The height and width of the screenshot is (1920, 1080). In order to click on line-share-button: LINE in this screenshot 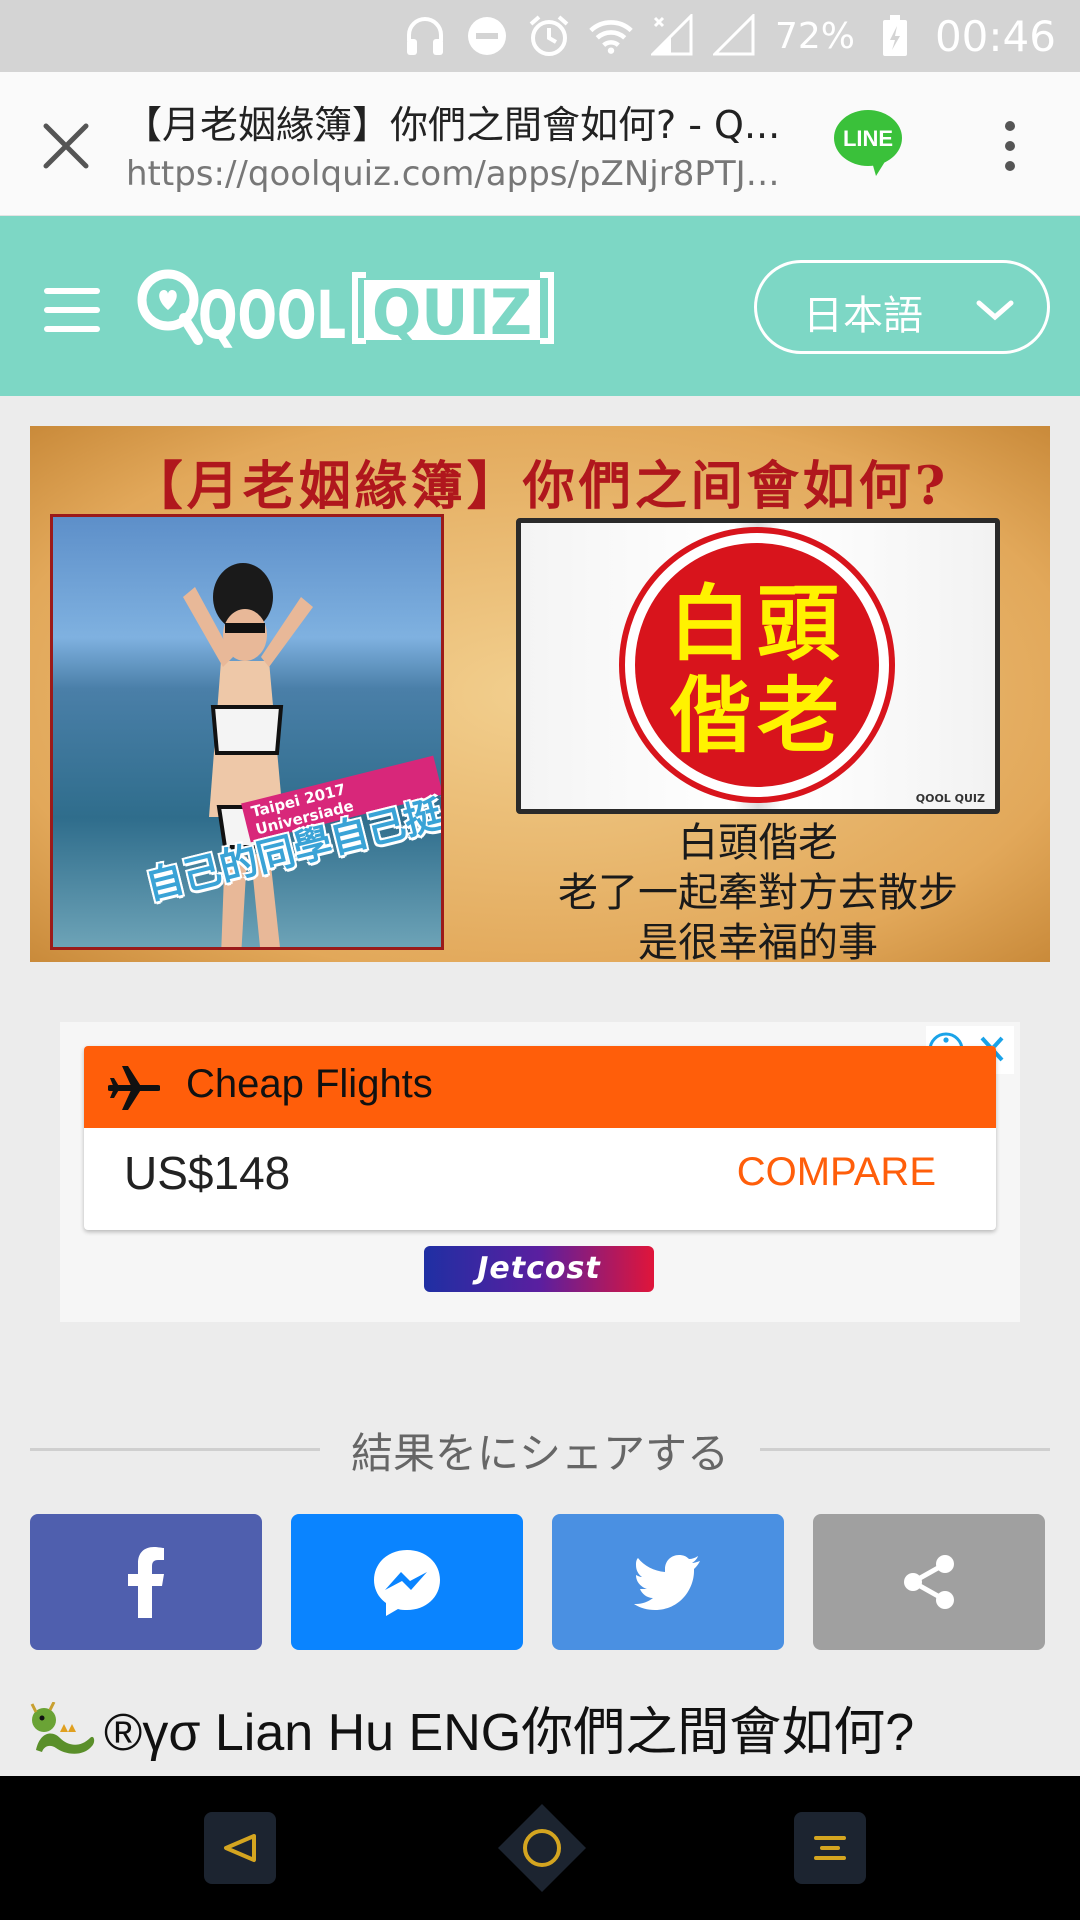, I will do `click(868, 142)`.